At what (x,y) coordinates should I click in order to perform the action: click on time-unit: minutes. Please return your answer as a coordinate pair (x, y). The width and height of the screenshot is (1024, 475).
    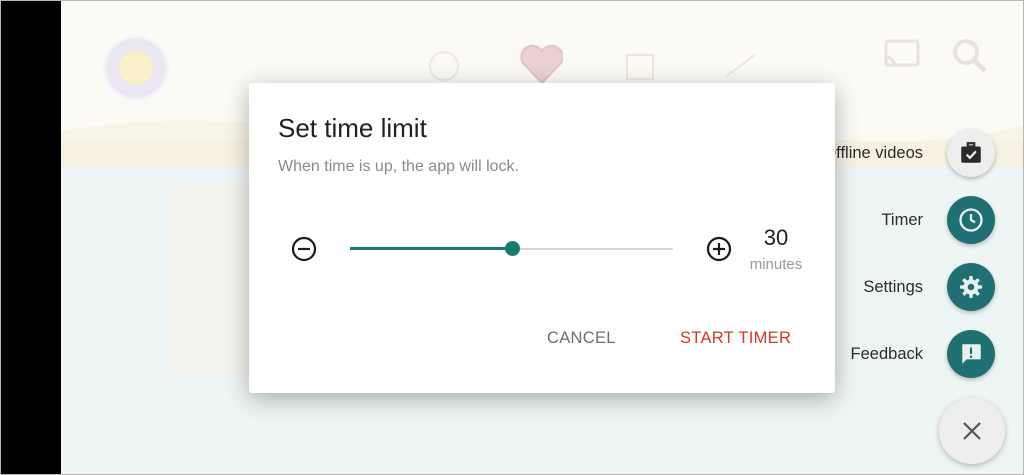
    Looking at the image, I should click on (776, 264).